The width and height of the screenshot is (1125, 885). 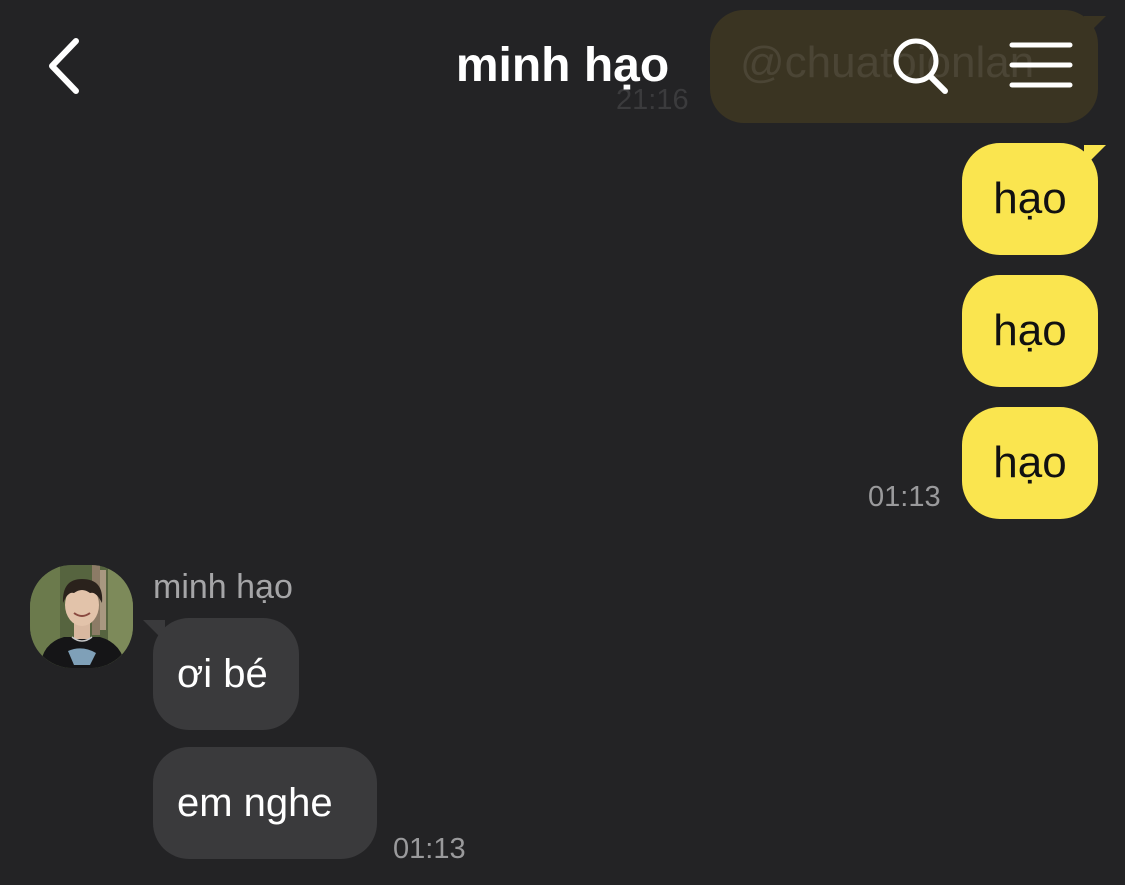 What do you see at coordinates (904, 497) in the screenshot?
I see `outgoing-message-time: 01:13` at bounding box center [904, 497].